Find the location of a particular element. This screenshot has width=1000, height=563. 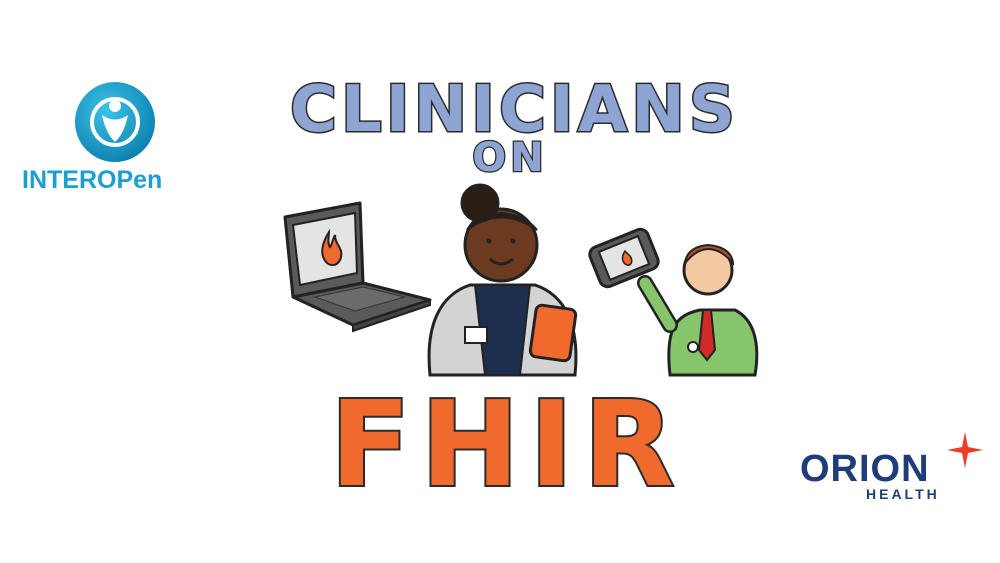

laptop-fire-icon is located at coordinates (357, 267).